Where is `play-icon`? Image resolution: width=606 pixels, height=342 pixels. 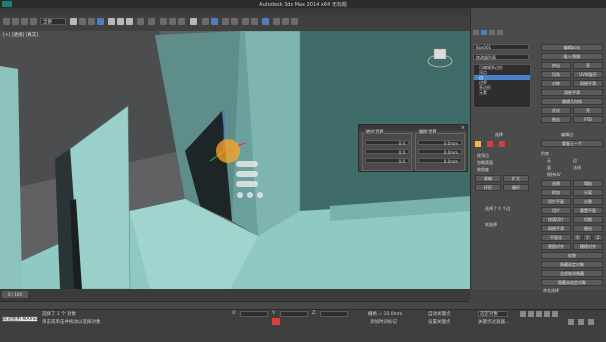
play-icon is located at coordinates (539, 314).